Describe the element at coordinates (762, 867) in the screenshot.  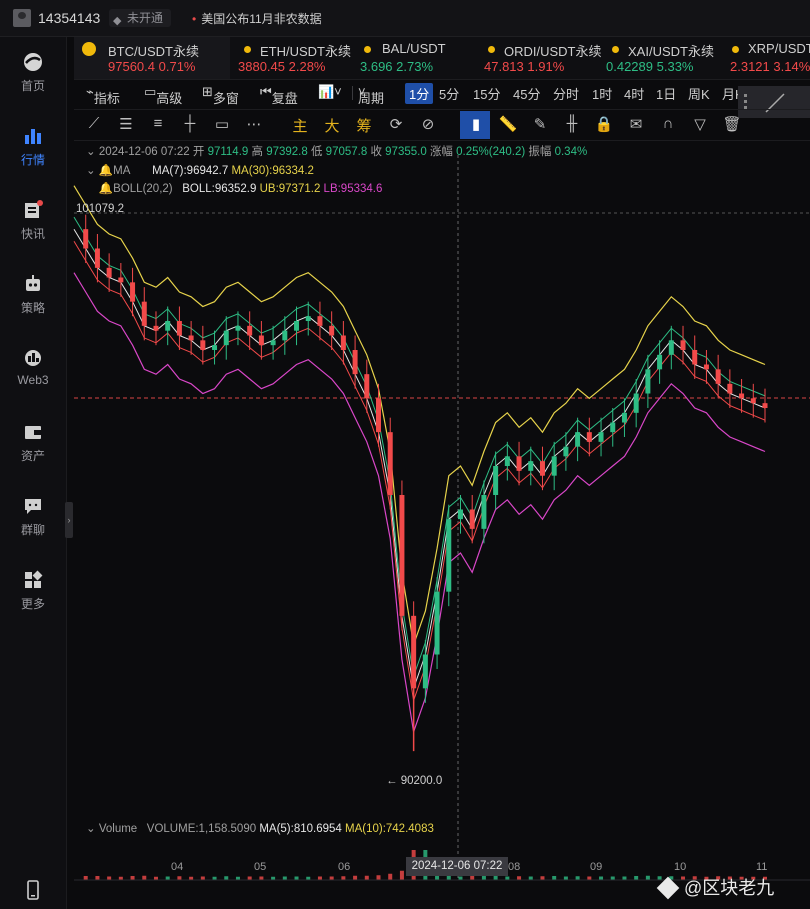
I see `x-tick: 11` at that location.